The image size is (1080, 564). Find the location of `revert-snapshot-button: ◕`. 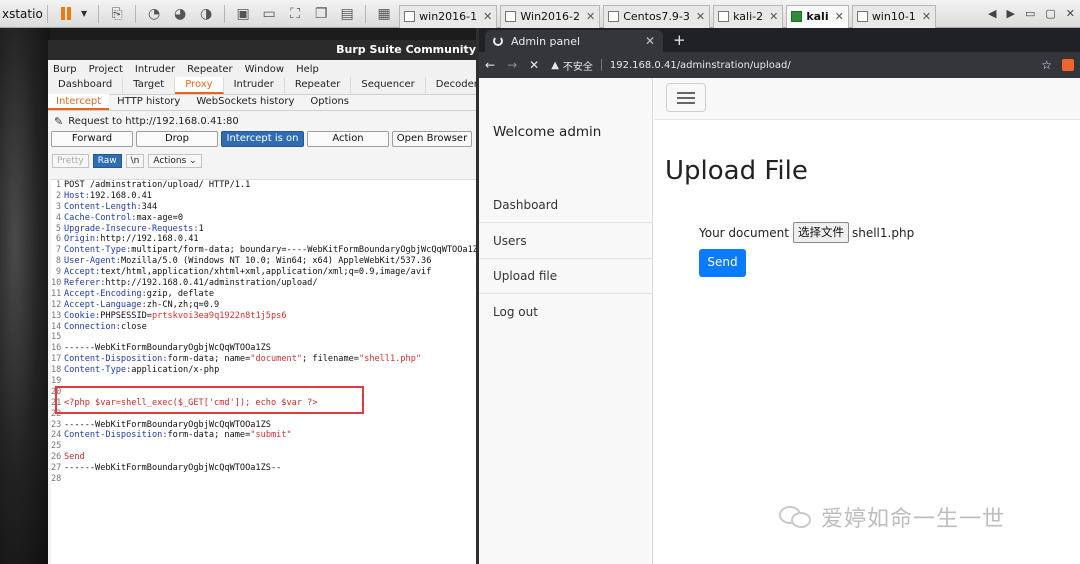

revert-snapshot-button: ◕ is located at coordinates (180, 14).